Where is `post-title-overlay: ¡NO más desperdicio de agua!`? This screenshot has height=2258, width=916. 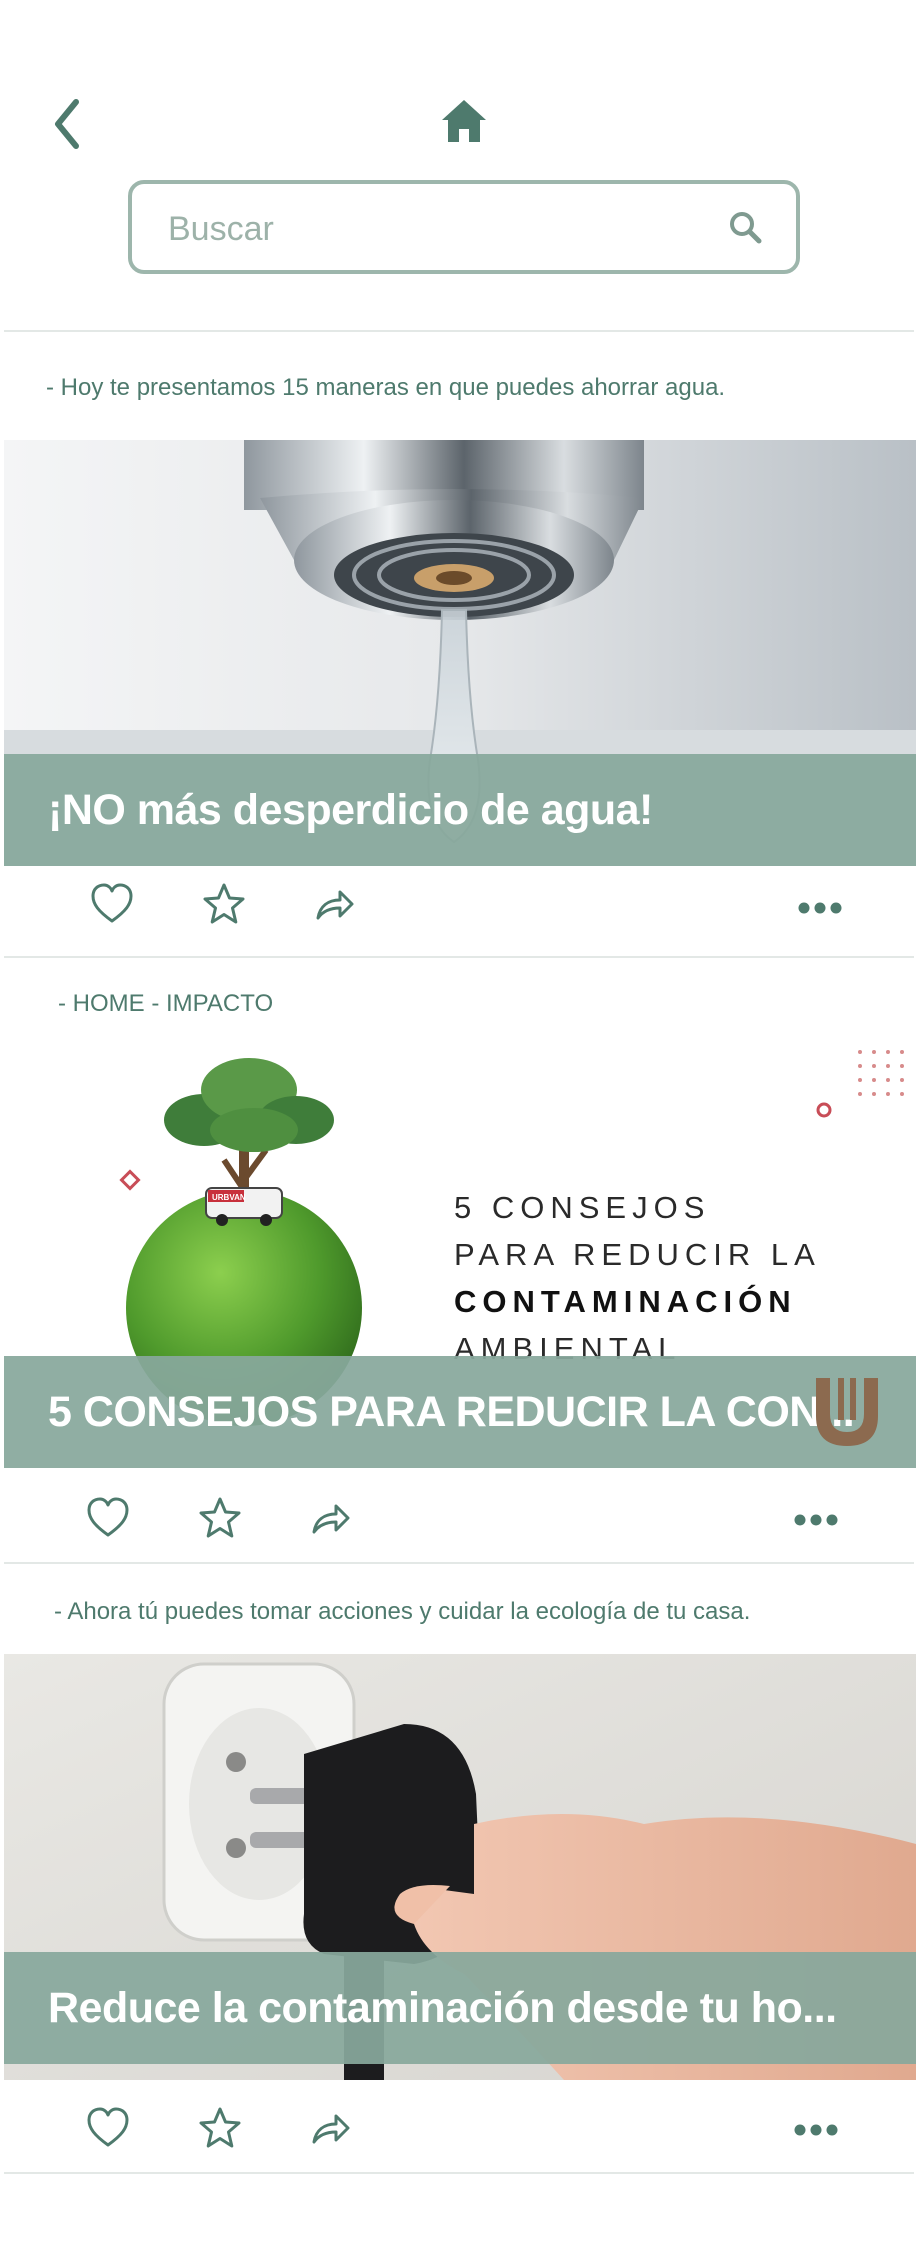
post-title-overlay: ¡NO más desperdicio de agua! is located at coordinates (460, 810).